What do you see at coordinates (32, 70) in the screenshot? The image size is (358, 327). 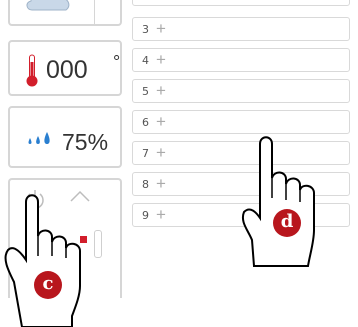 I see `thermometer-icon` at bounding box center [32, 70].